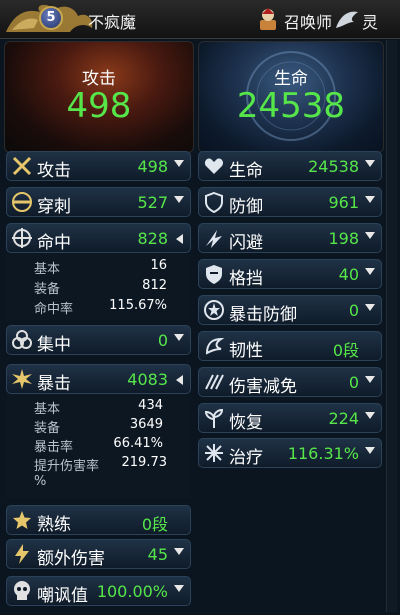 The height and width of the screenshot is (615, 400). I want to click on stat-value: 116.31%, so click(323, 453).